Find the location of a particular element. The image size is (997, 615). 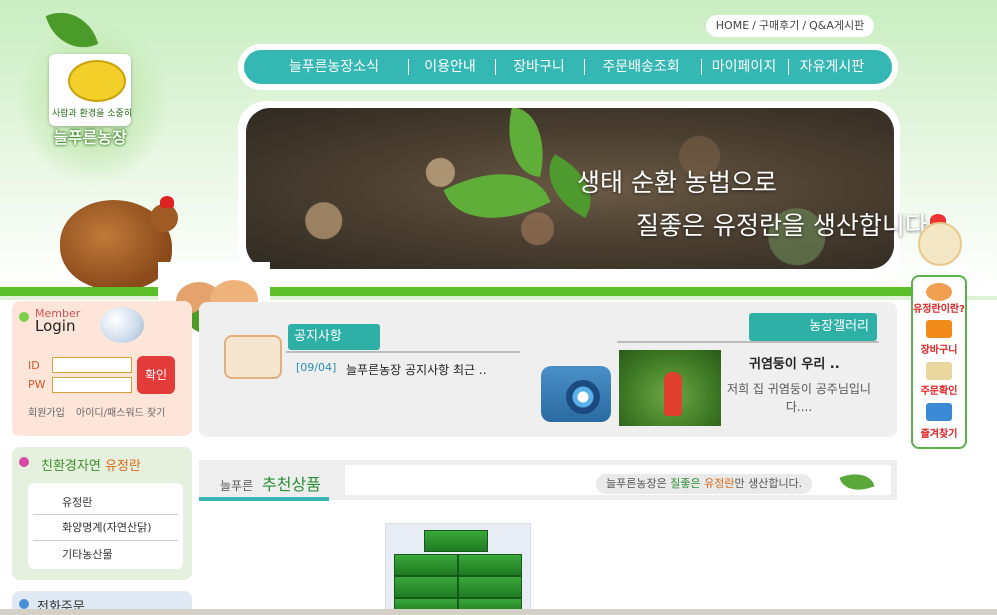

home-link: HOME is located at coordinates (732, 25).